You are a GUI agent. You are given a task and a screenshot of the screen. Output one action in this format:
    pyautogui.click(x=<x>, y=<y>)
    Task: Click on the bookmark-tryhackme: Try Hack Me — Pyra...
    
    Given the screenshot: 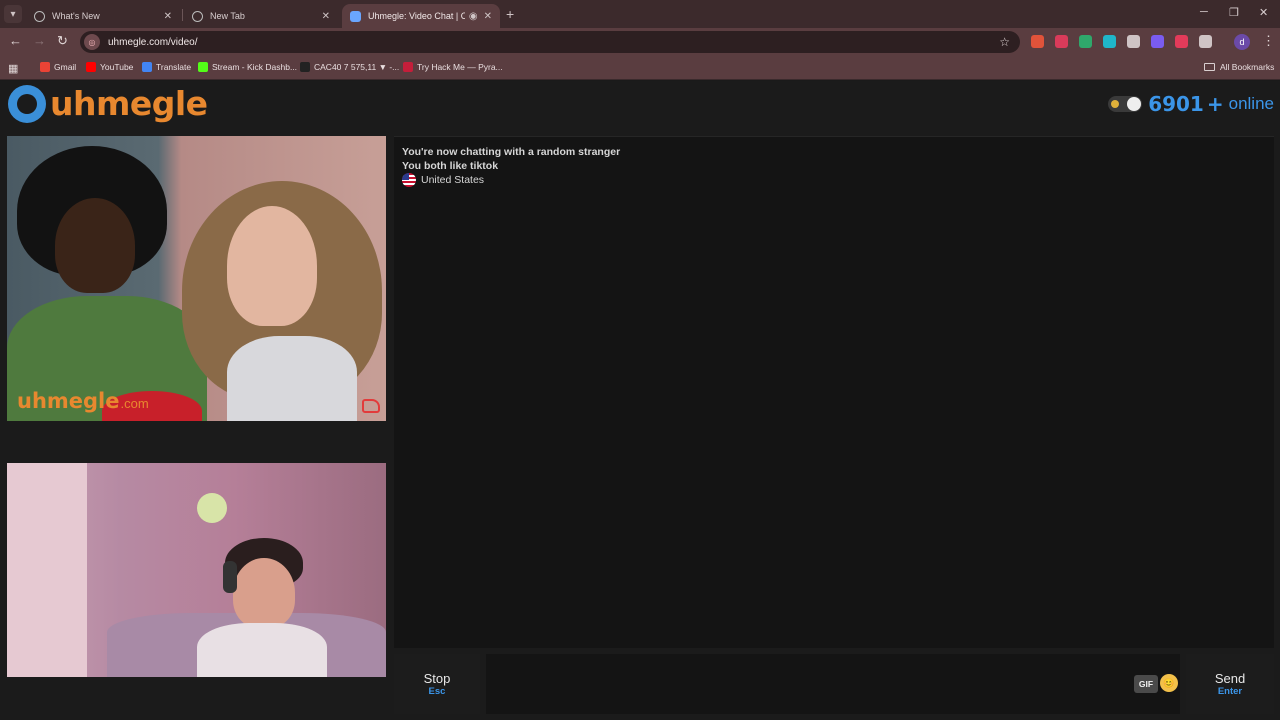 What is the action you would take?
    pyautogui.click(x=453, y=67)
    